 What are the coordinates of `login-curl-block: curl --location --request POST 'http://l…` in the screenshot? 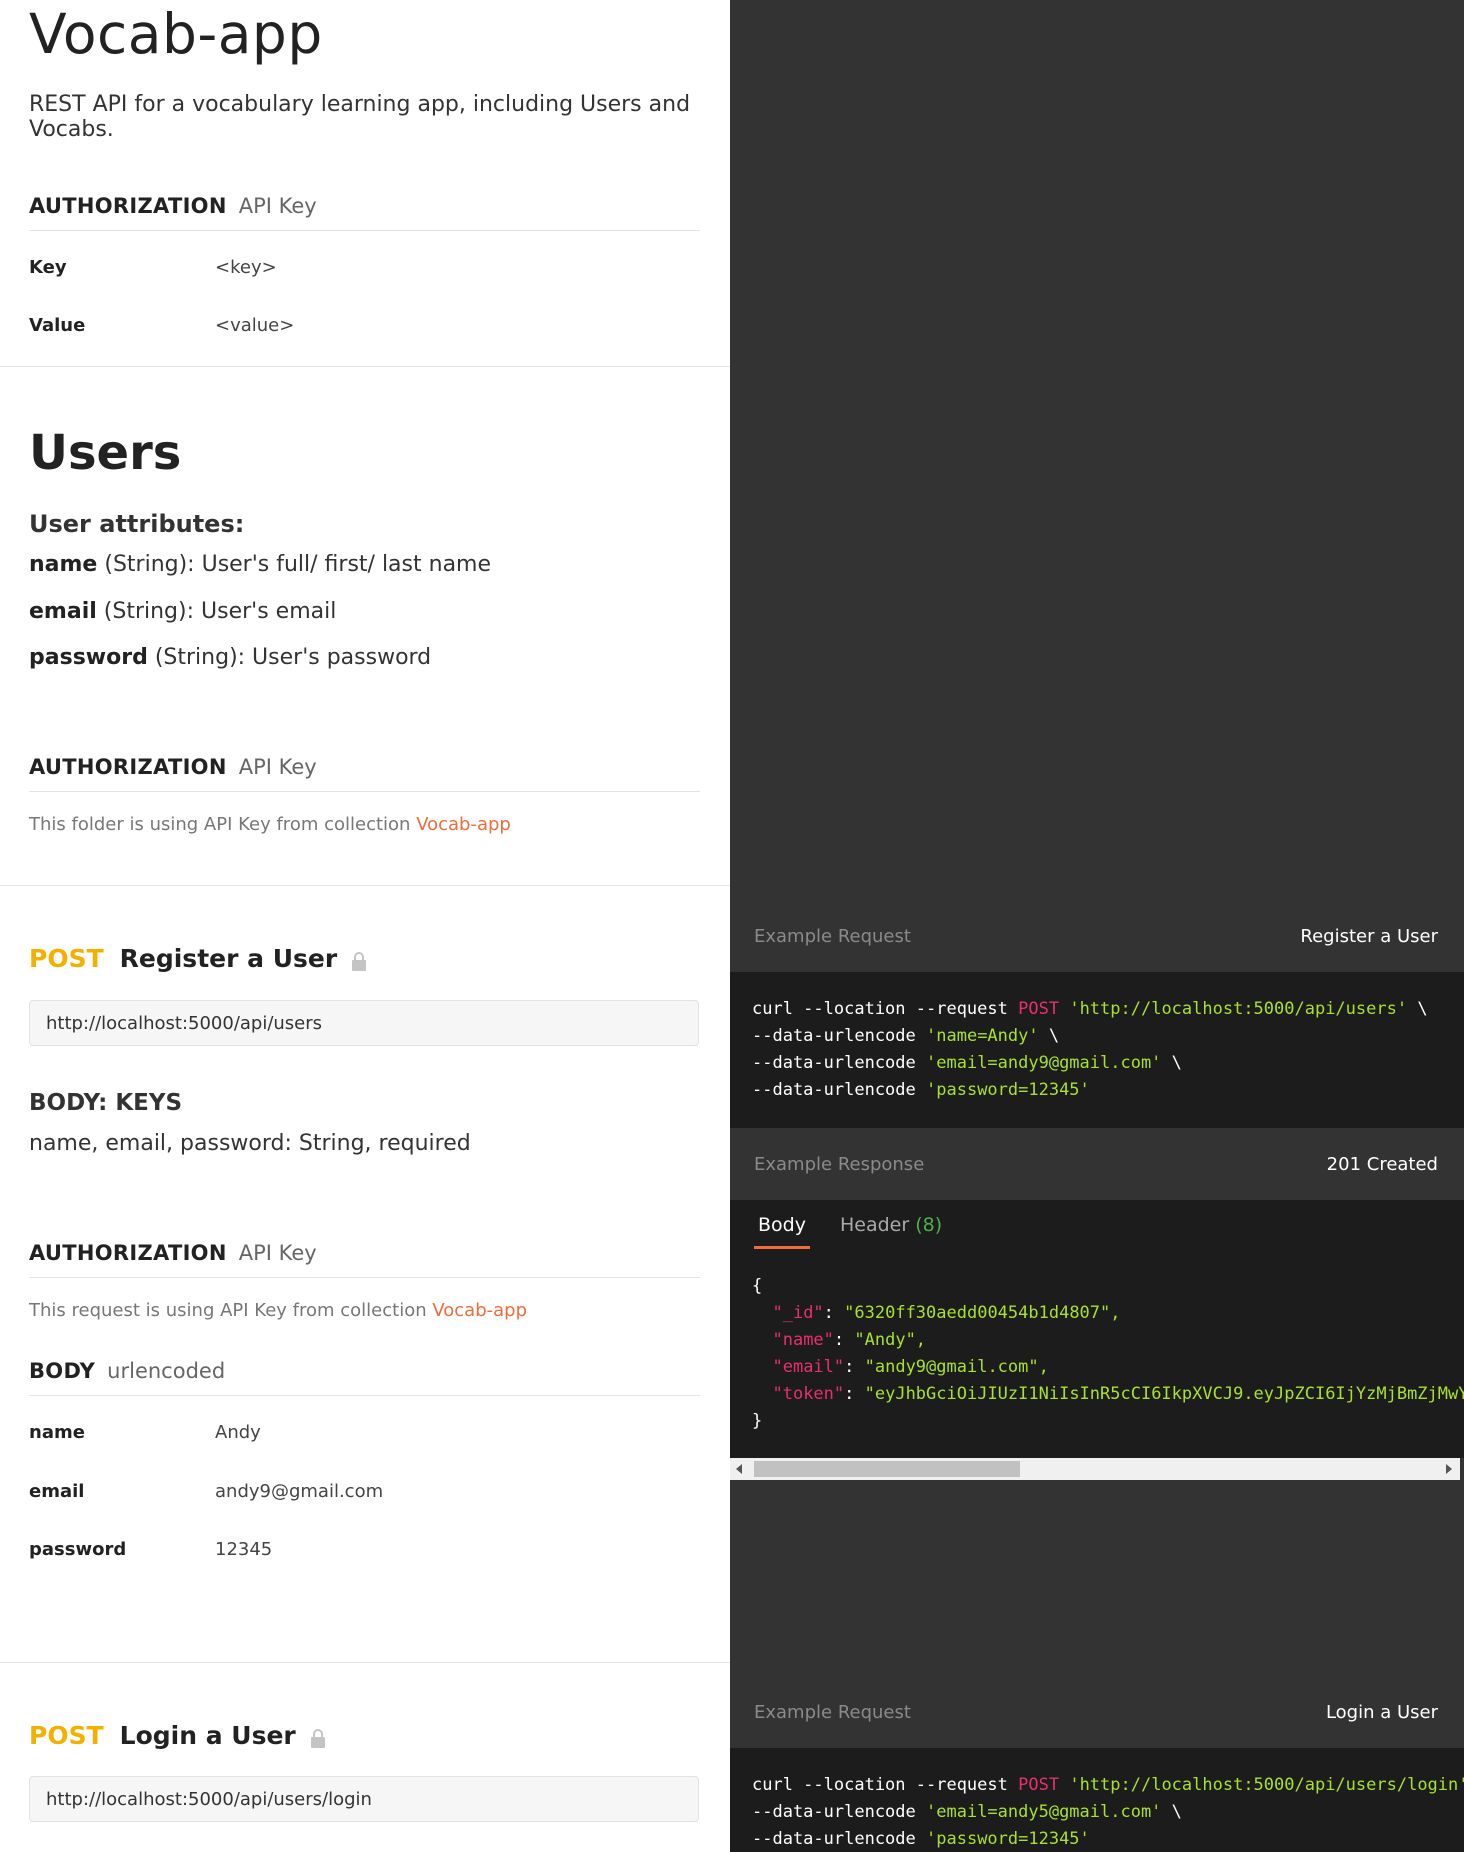 It's located at (1097, 1800).